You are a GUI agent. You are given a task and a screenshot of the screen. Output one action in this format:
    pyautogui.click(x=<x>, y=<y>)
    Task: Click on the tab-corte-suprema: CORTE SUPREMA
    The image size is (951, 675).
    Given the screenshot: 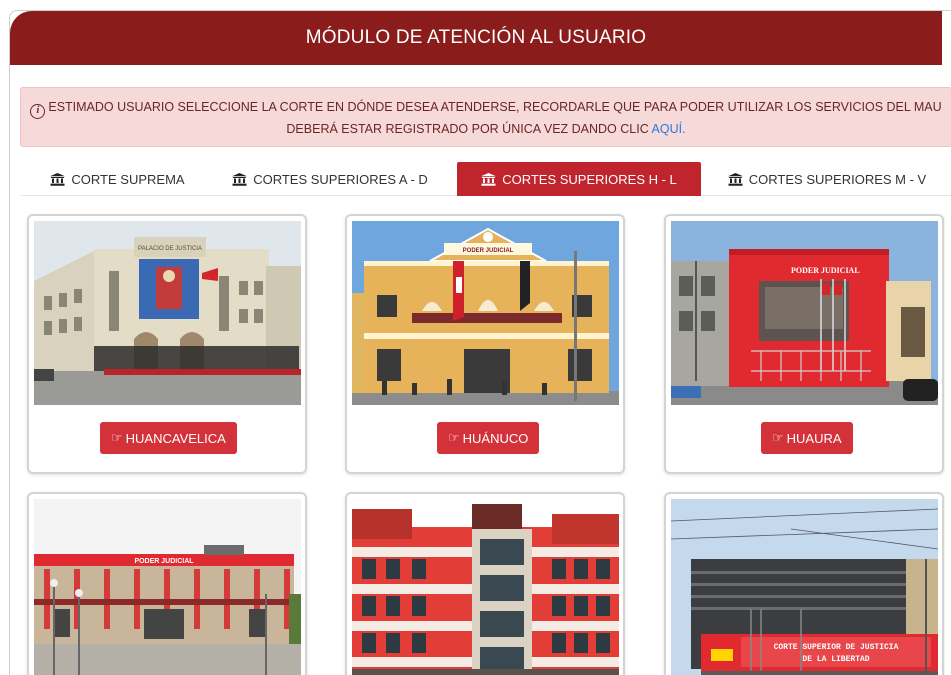 What is the action you would take?
    pyautogui.click(x=117, y=179)
    